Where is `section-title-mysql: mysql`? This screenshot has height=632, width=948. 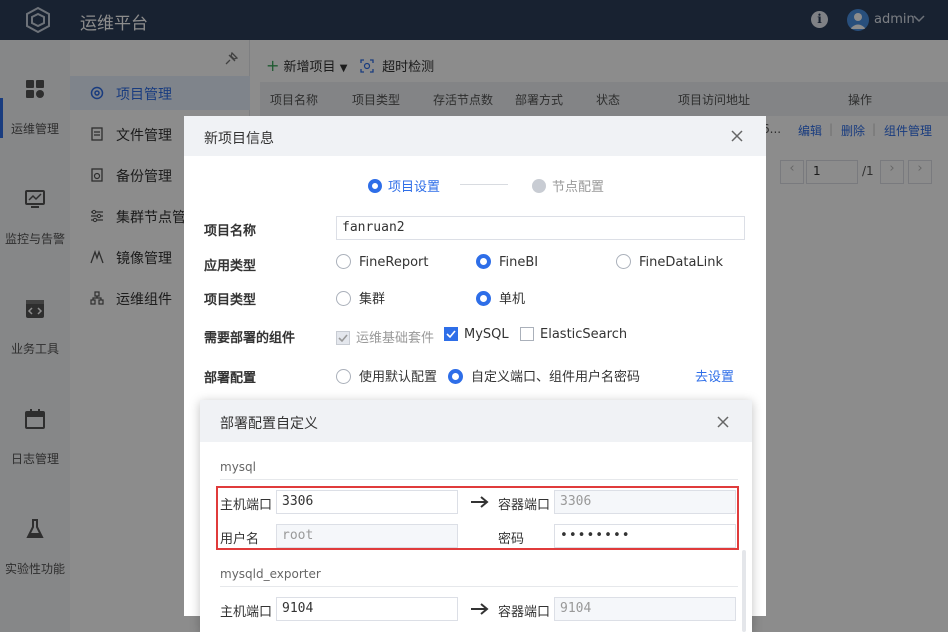 section-title-mysql: mysql is located at coordinates (238, 467).